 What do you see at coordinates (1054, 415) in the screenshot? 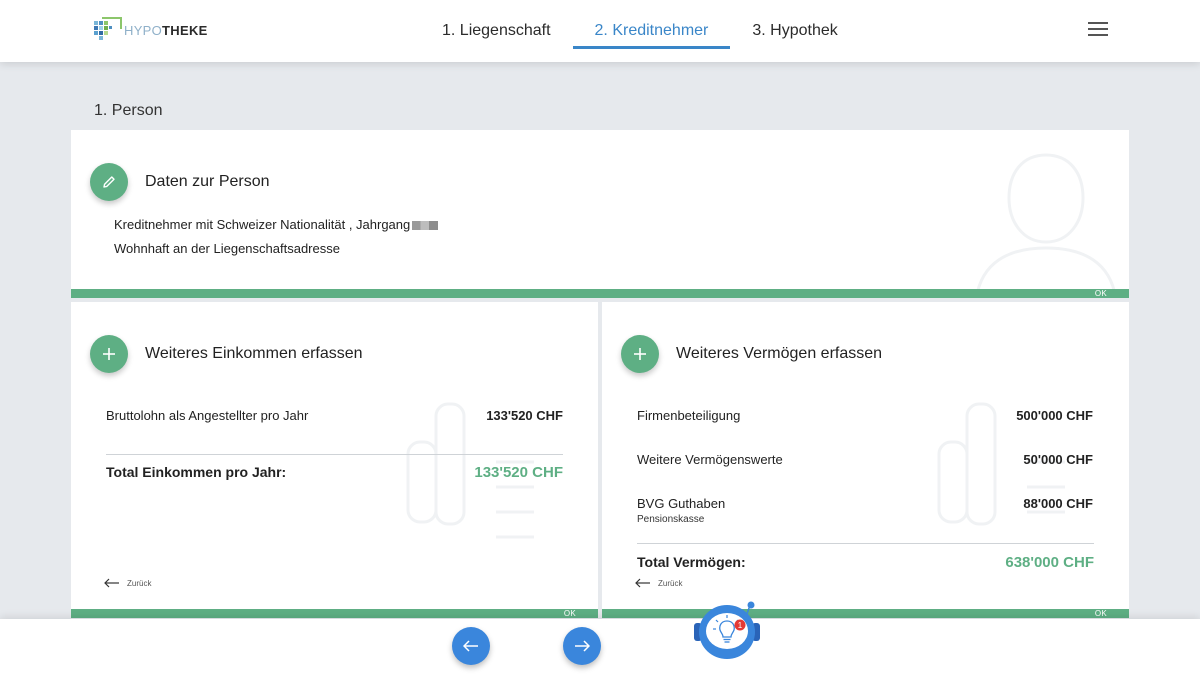
I see `asset-row-value: 500'000 CHF` at bounding box center [1054, 415].